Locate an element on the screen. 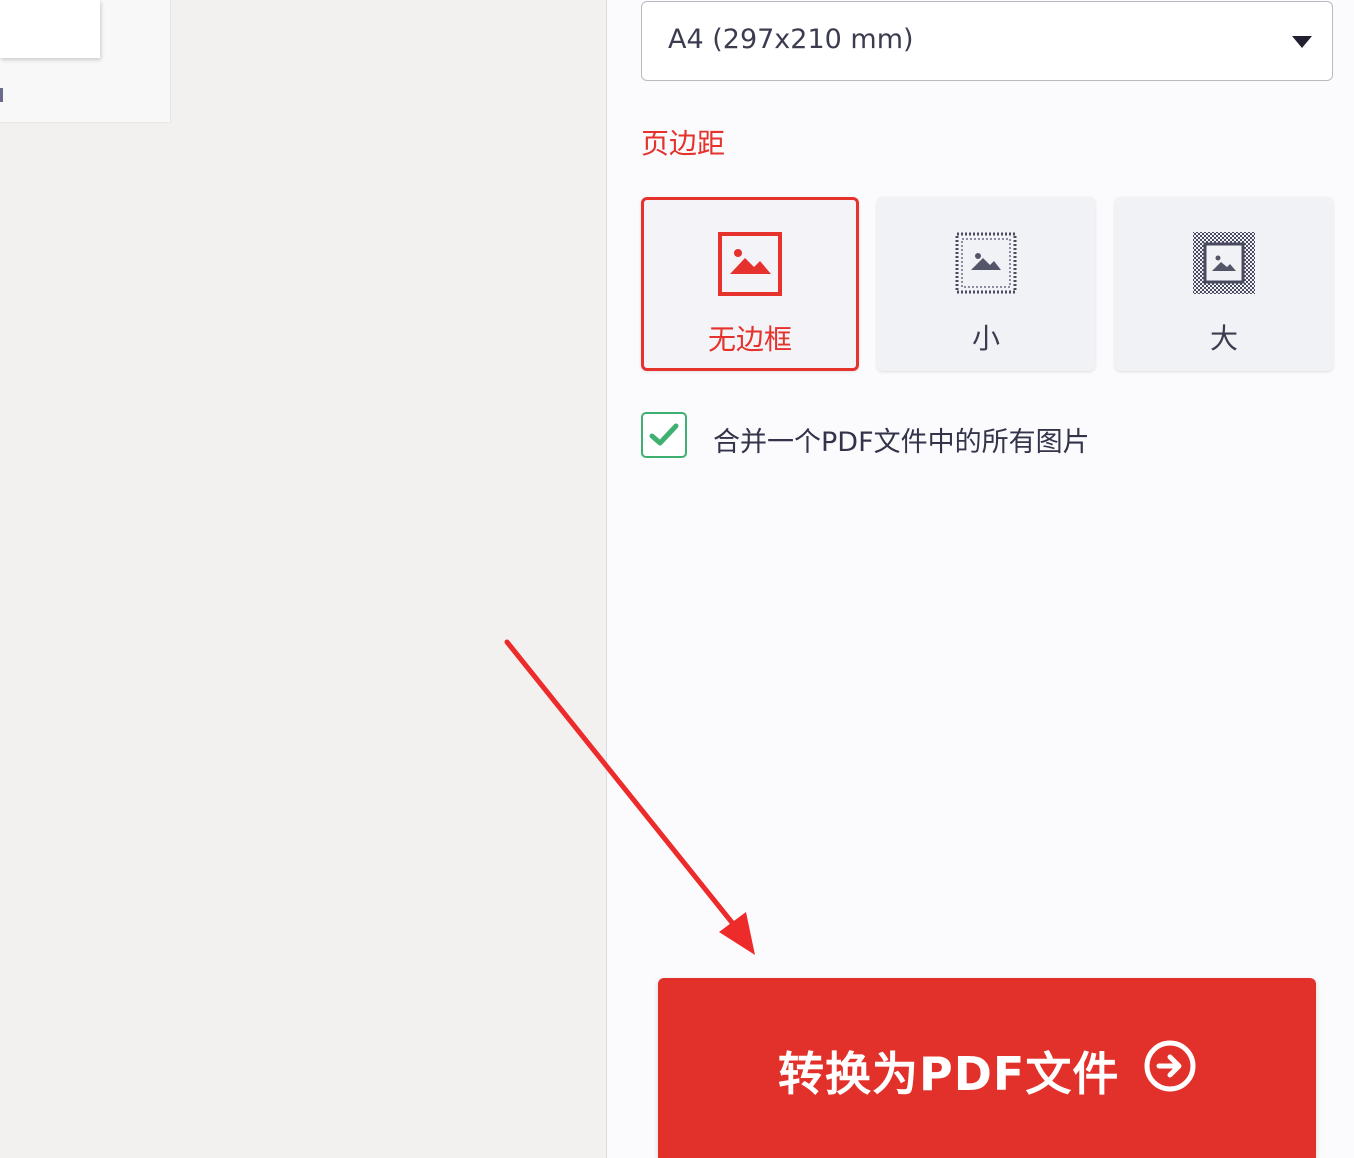 Image resolution: width=1354 pixels, height=1158 pixels. merge-images-label: 合并一个PDF文件中的所有图片 is located at coordinates (901, 439).